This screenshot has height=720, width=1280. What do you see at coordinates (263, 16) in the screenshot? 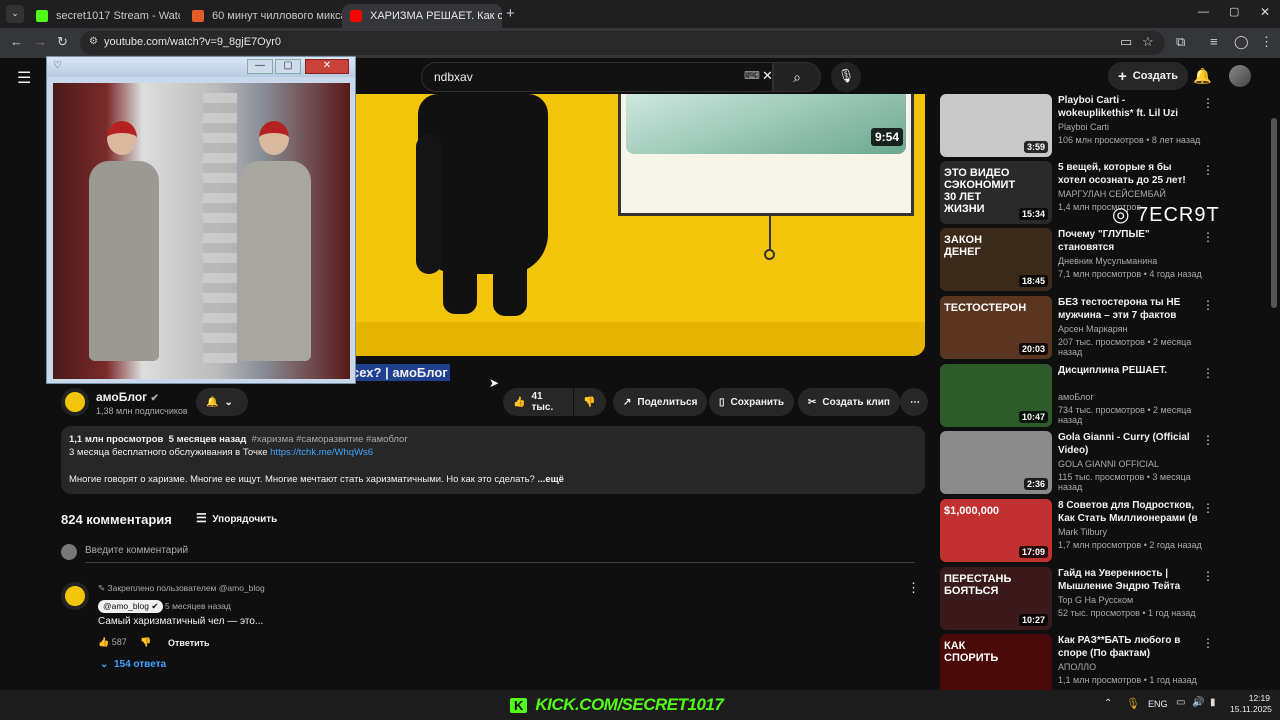
I see `tab-chill-mix: 60 минут чиллового микса ✕` at bounding box center [263, 16].